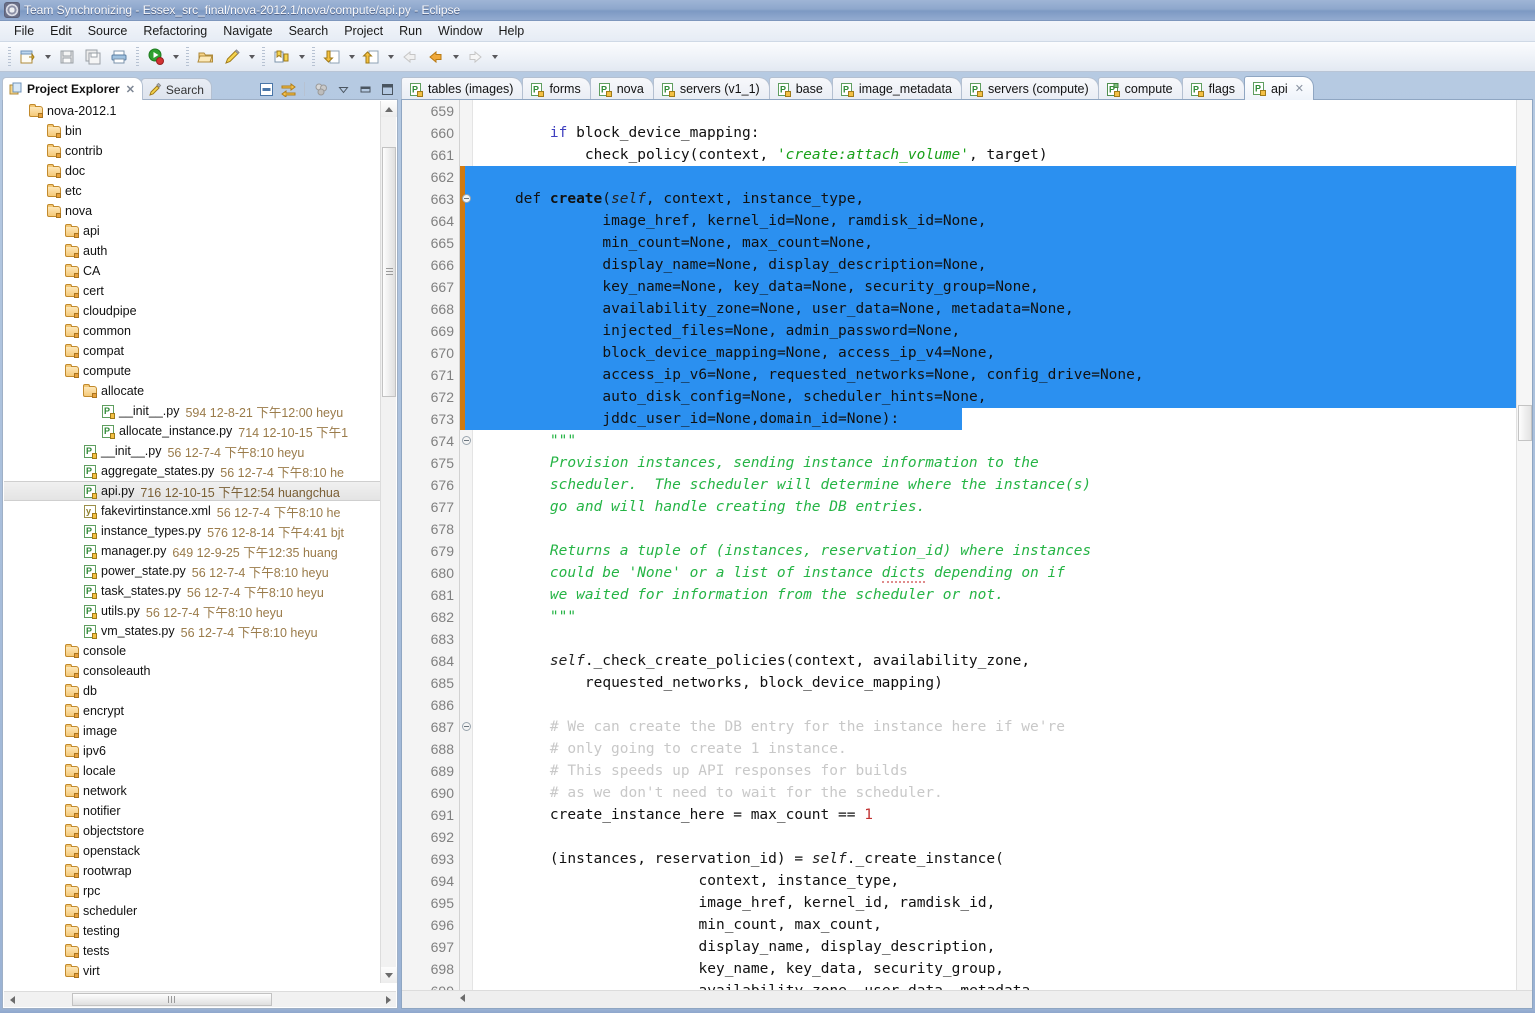 The image size is (1535, 1013). Describe the element at coordinates (192, 431) in the screenshot. I see `tree-row: allocate_instance.py 714 12-10-15 下午1` at that location.